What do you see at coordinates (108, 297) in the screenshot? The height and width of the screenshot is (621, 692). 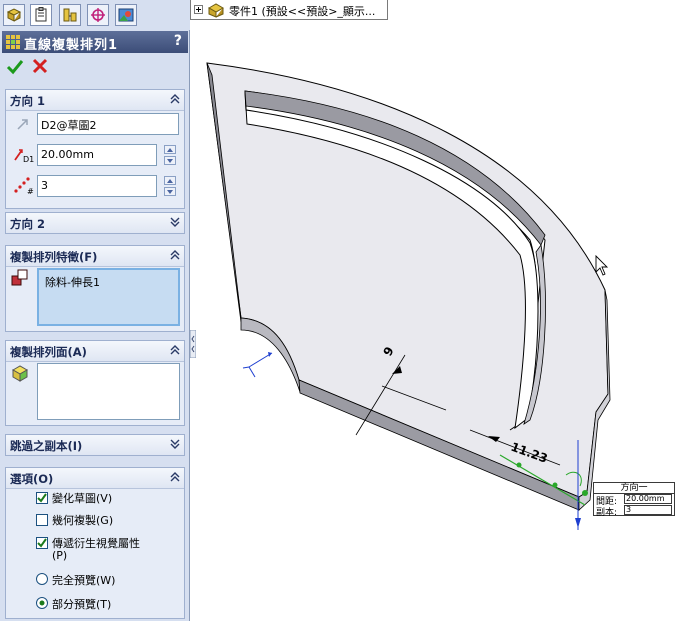 I see `features-list: 除料-伸長1` at bounding box center [108, 297].